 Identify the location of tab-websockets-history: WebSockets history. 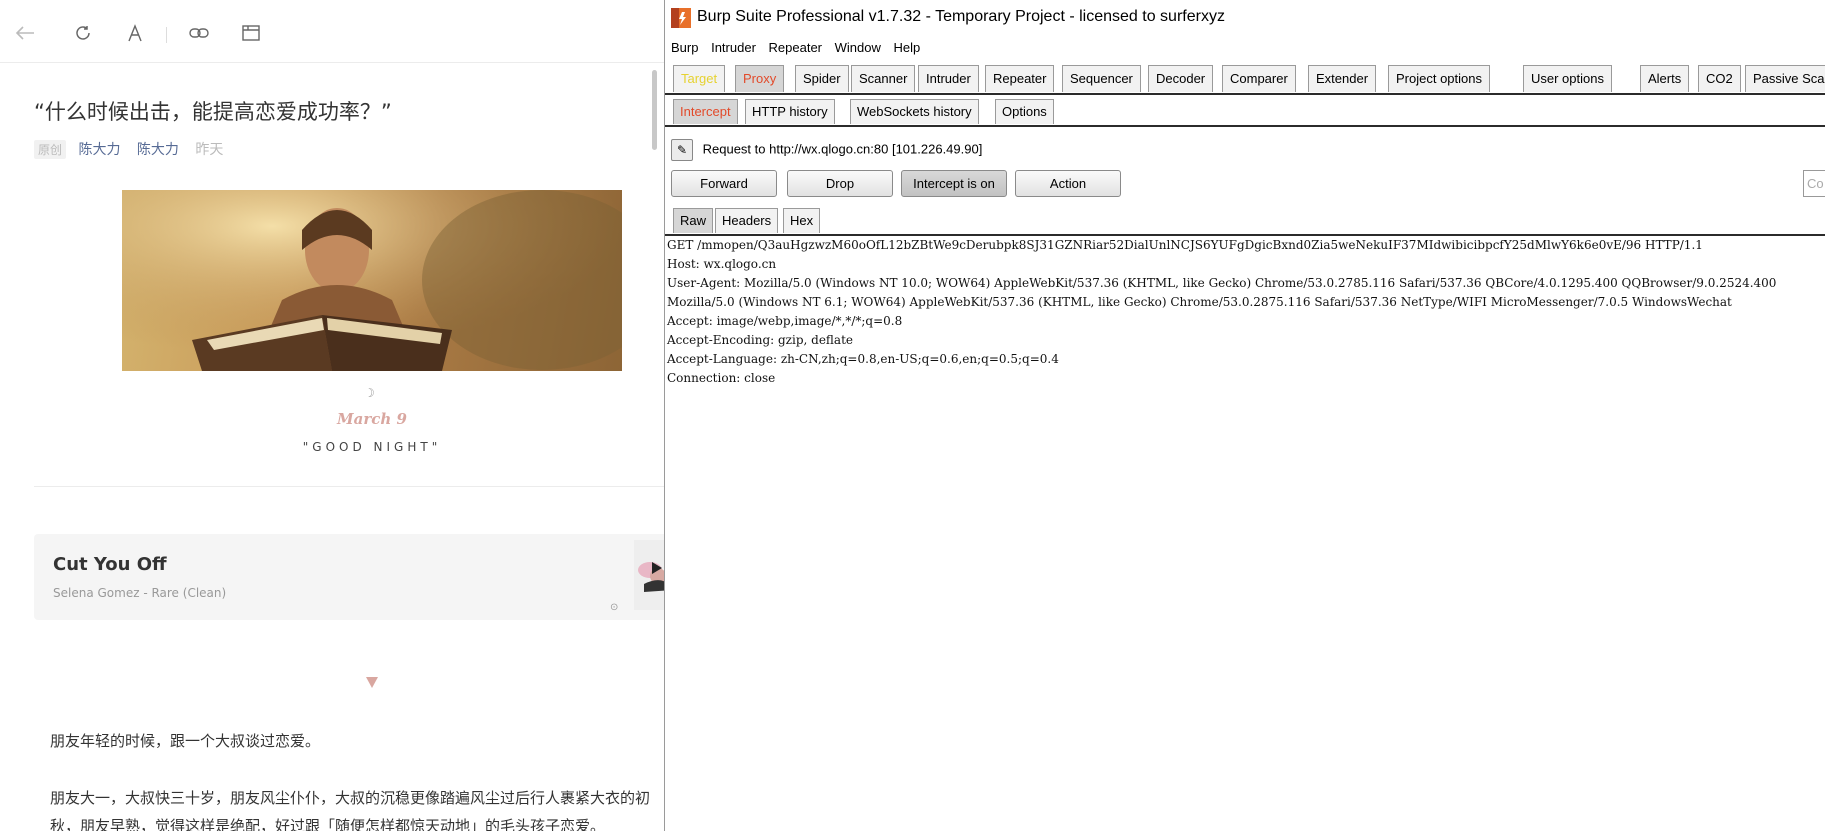
(914, 111).